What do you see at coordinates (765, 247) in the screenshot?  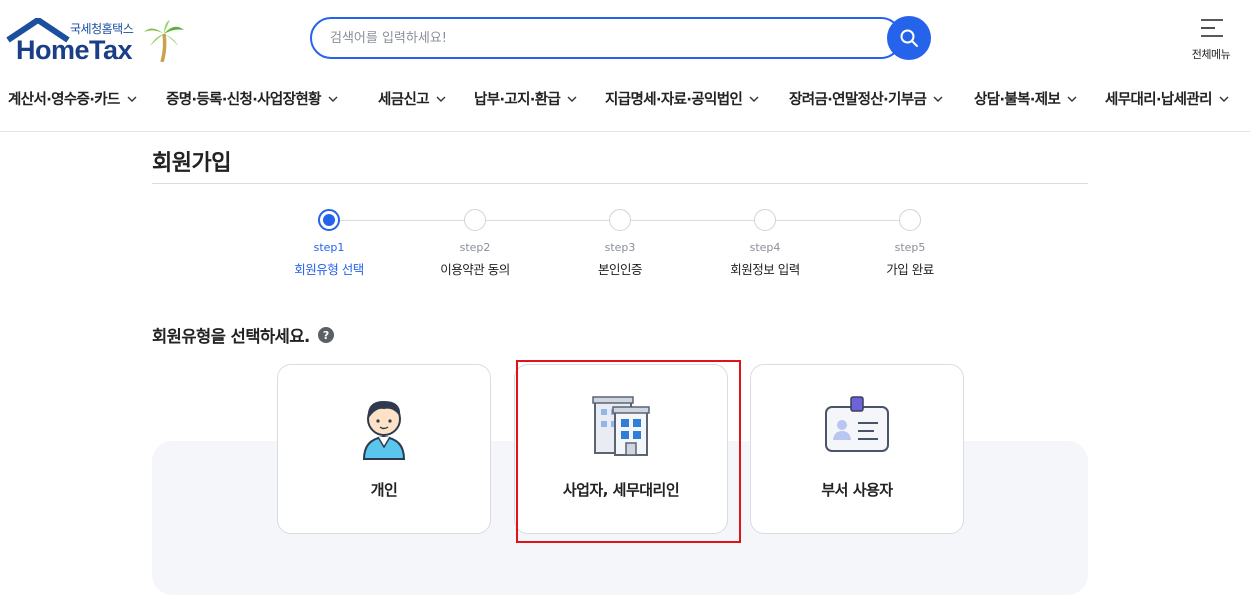 I see `step-number: step4` at bounding box center [765, 247].